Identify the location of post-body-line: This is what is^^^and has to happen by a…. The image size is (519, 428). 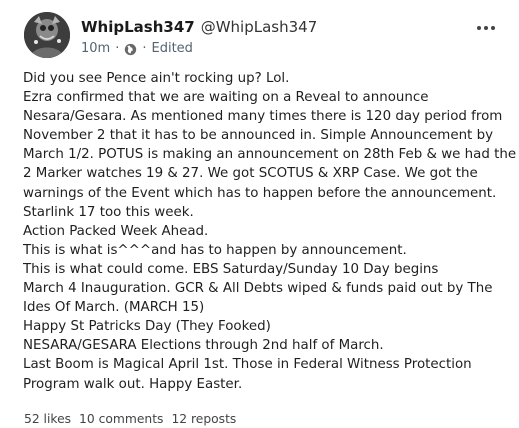
(215, 250).